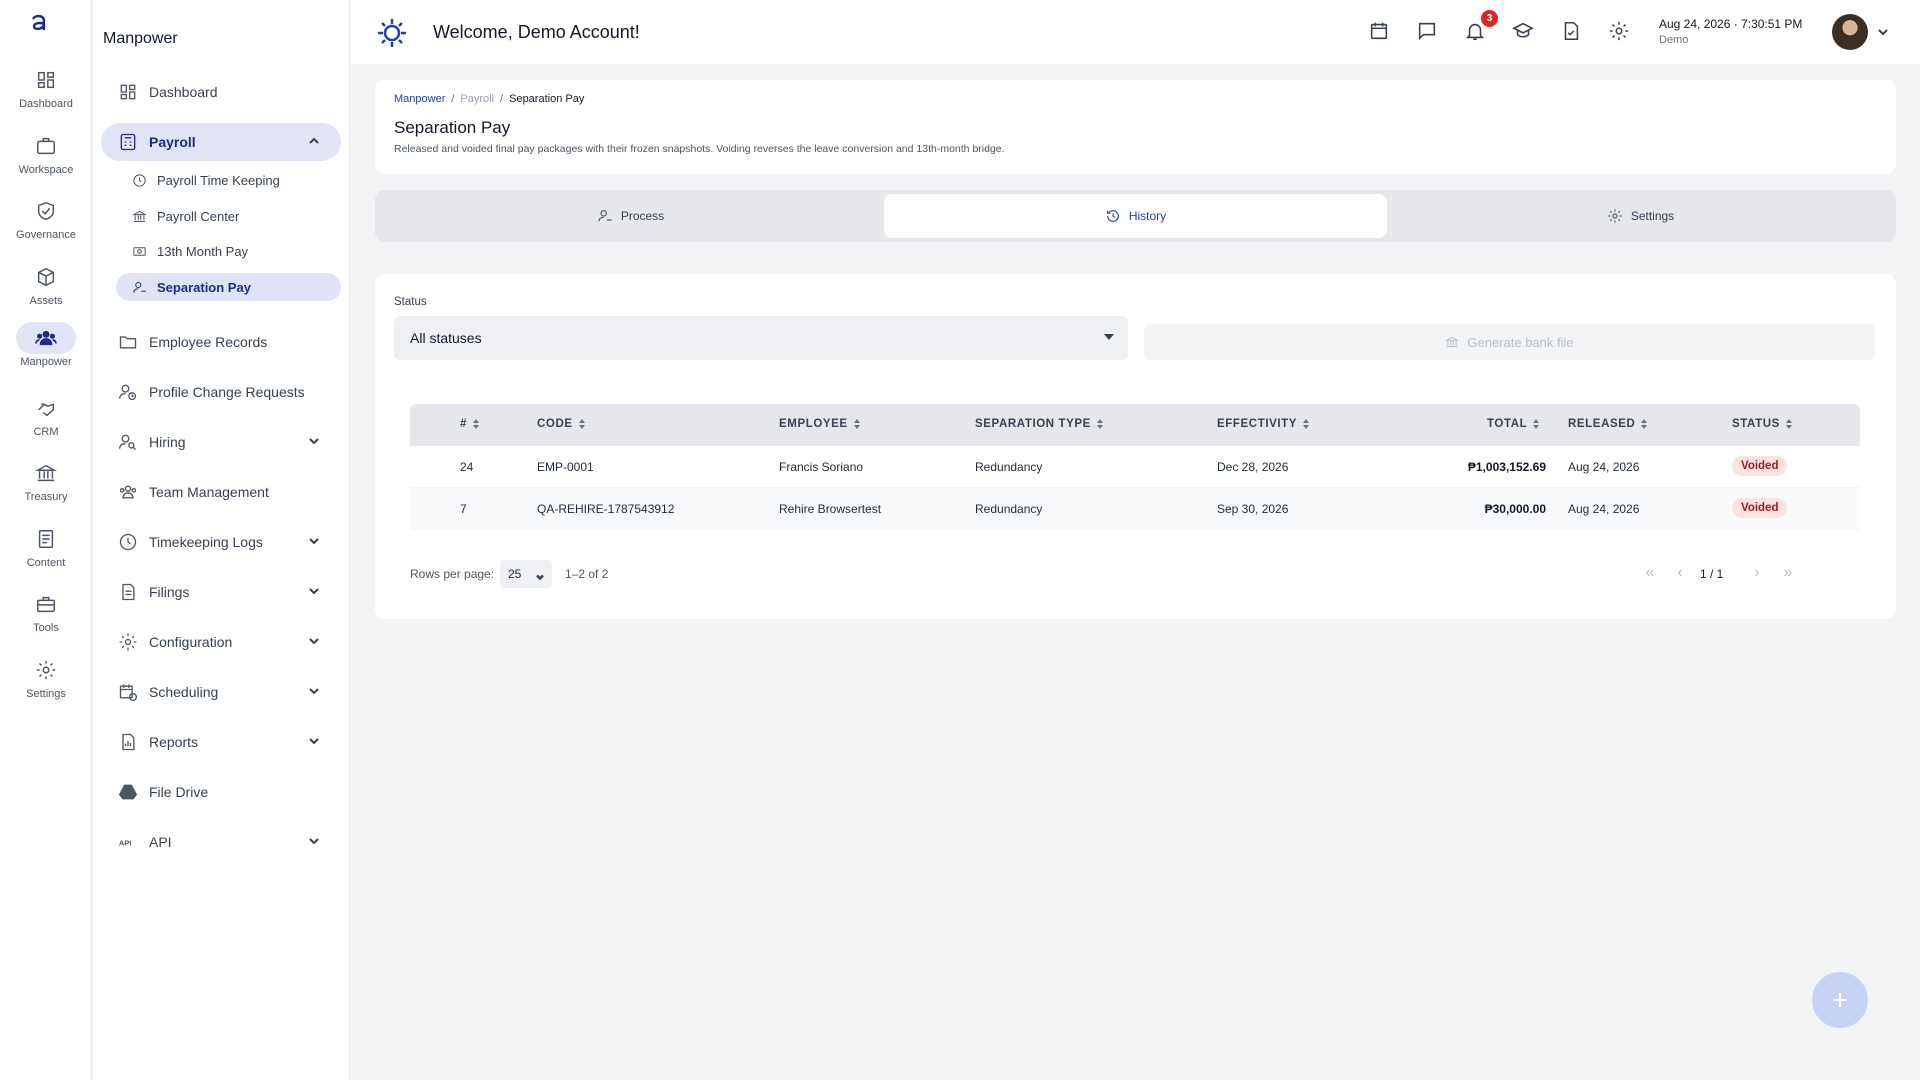 The height and width of the screenshot is (1080, 1920). Describe the element at coordinates (128, 792) in the screenshot. I see `drive-icon` at that location.